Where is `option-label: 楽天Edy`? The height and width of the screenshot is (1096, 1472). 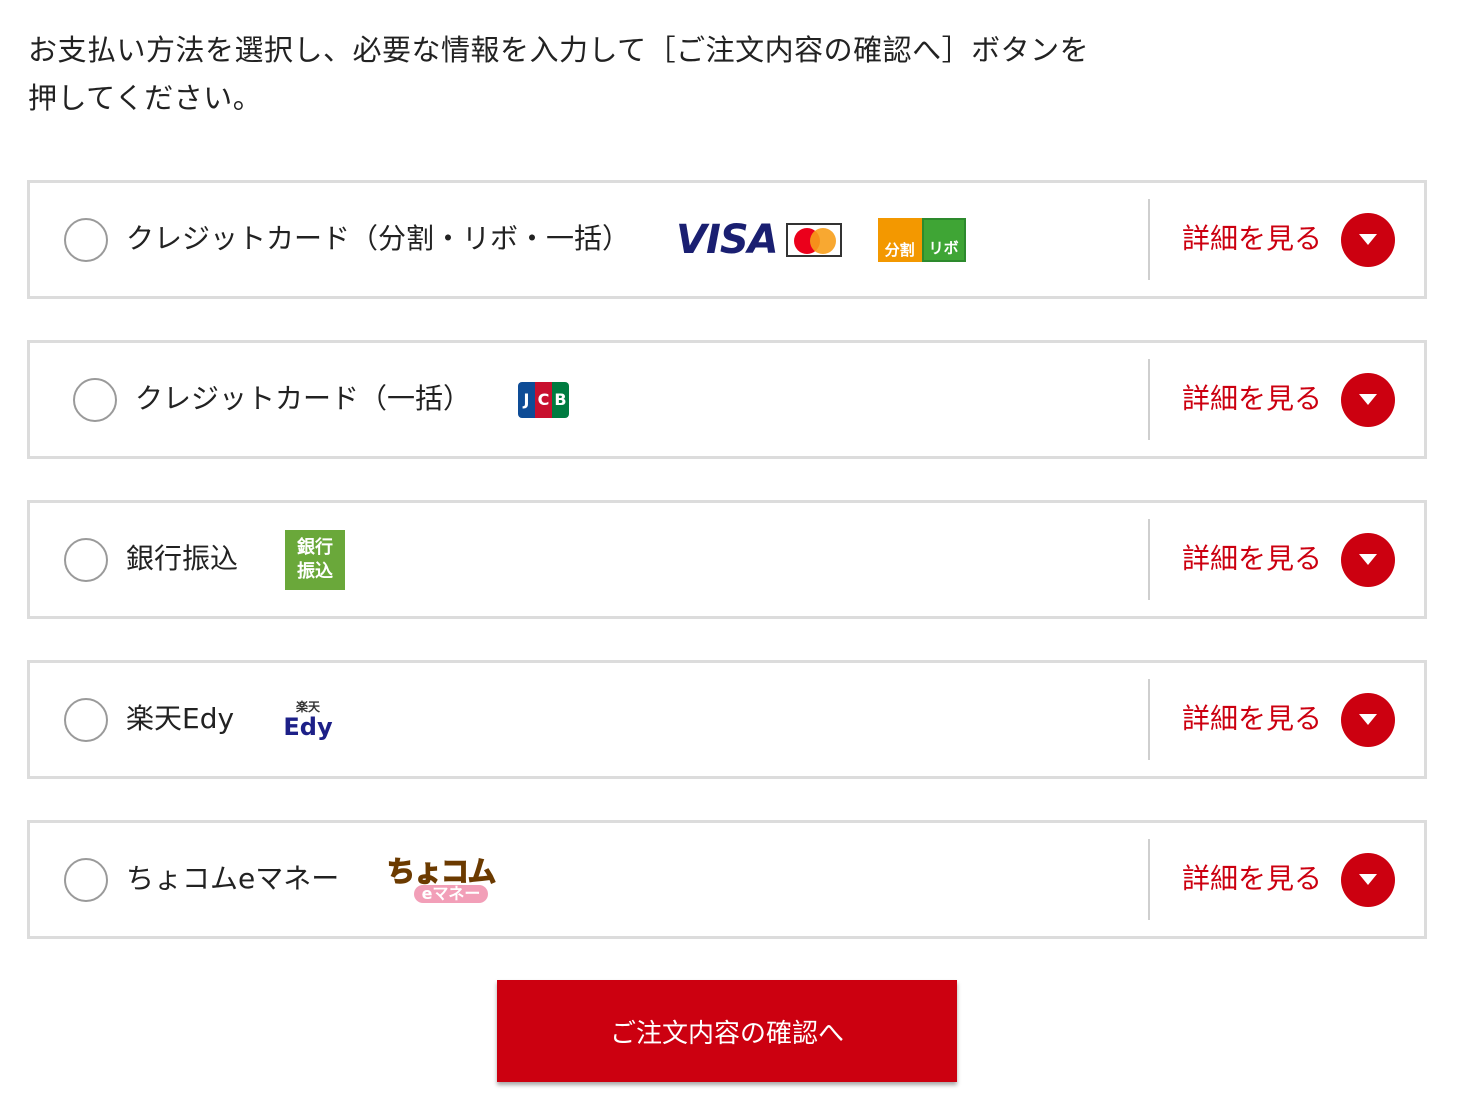 option-label: 楽天Edy is located at coordinates (180, 719).